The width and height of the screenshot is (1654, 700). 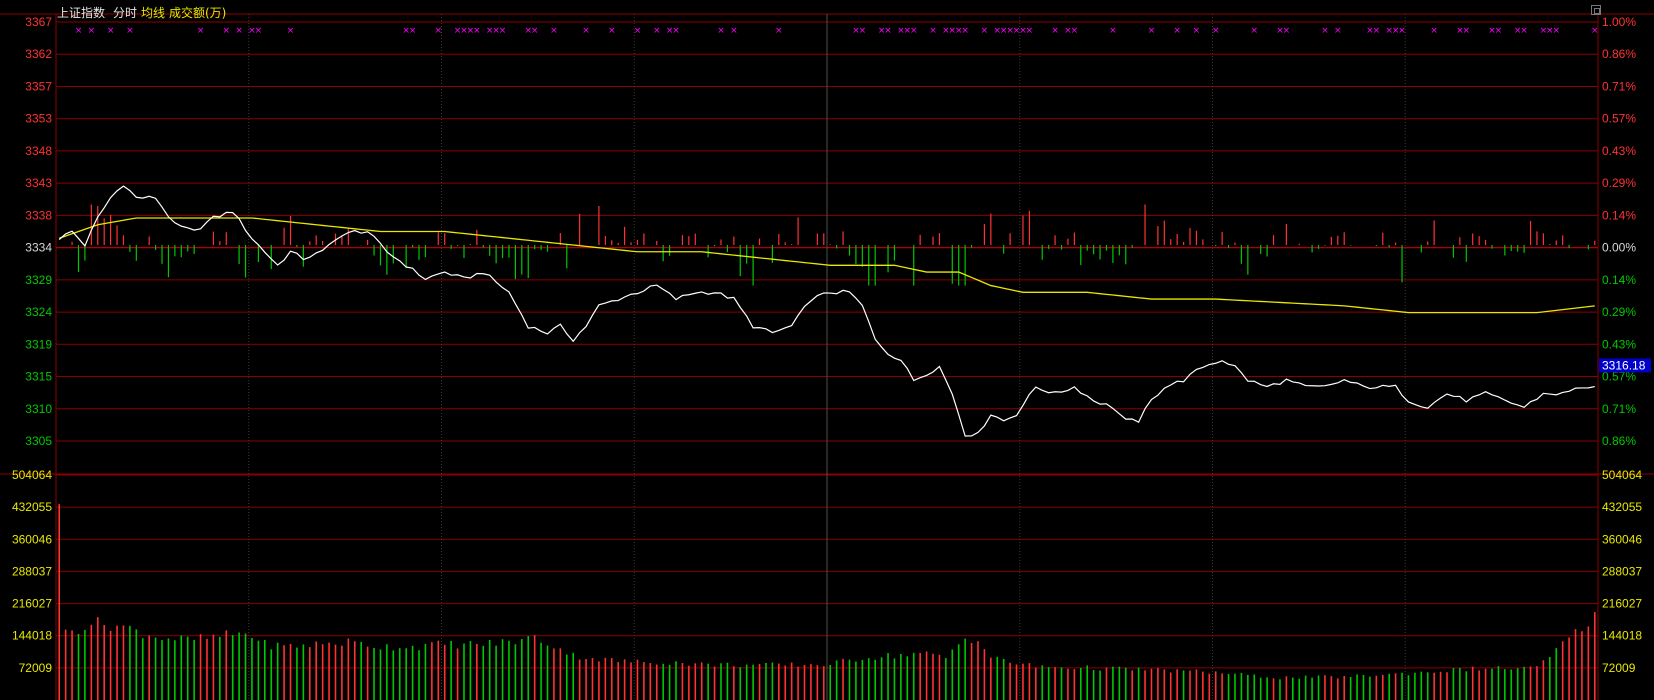 I want to click on y-tick-label-right: 1.00%, so click(x=1619, y=22).